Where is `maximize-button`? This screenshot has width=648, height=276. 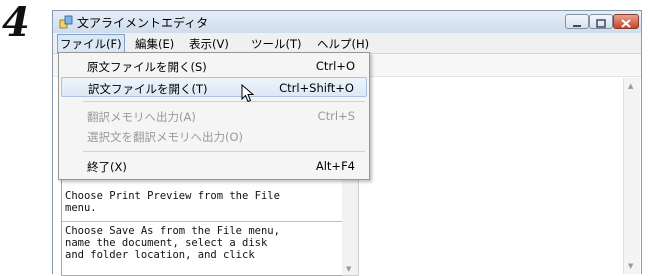 maximize-button is located at coordinates (601, 21).